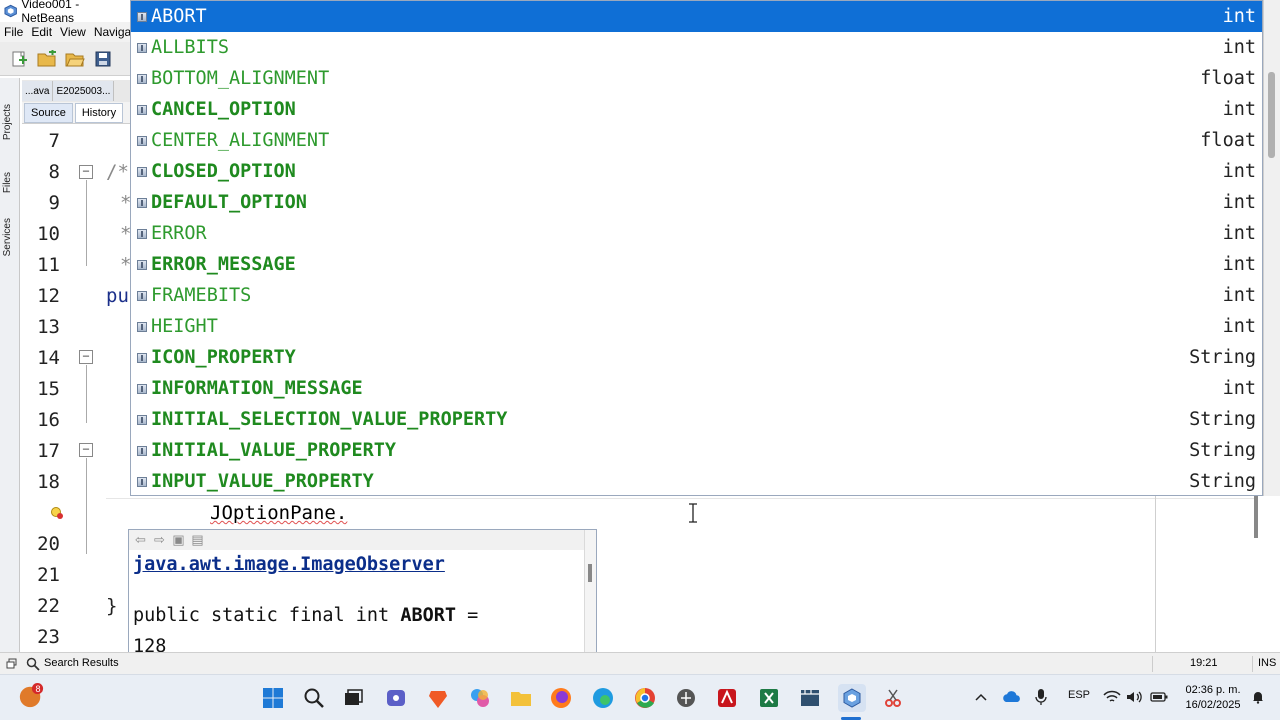  Describe the element at coordinates (7, 122) in the screenshot. I see `projects-panel-tab: Projects` at that location.